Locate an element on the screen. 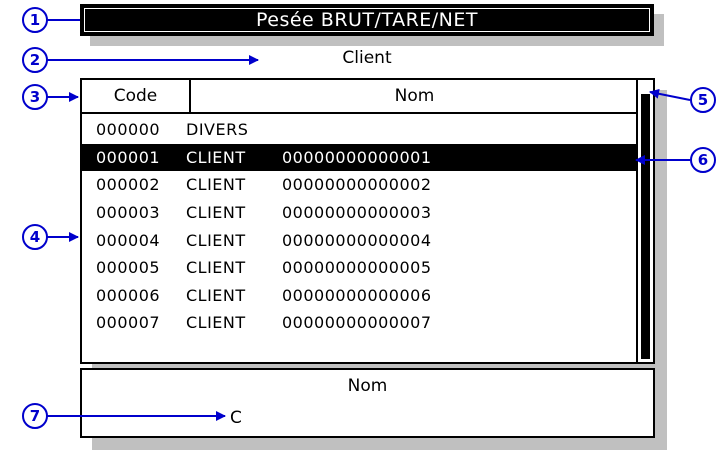 Image resolution: width=717 pixels, height=450 pixels. callout-3: 3 is located at coordinates (35, 97).